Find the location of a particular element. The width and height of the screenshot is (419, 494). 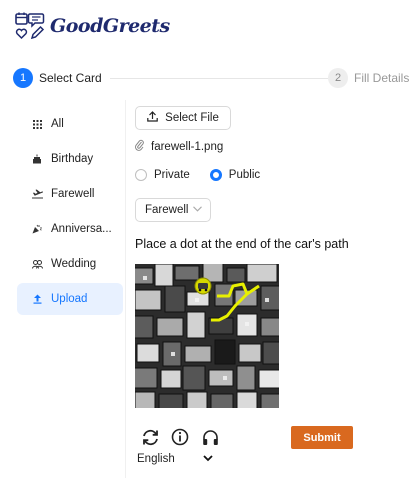

radio-public: Public is located at coordinates (235, 175).